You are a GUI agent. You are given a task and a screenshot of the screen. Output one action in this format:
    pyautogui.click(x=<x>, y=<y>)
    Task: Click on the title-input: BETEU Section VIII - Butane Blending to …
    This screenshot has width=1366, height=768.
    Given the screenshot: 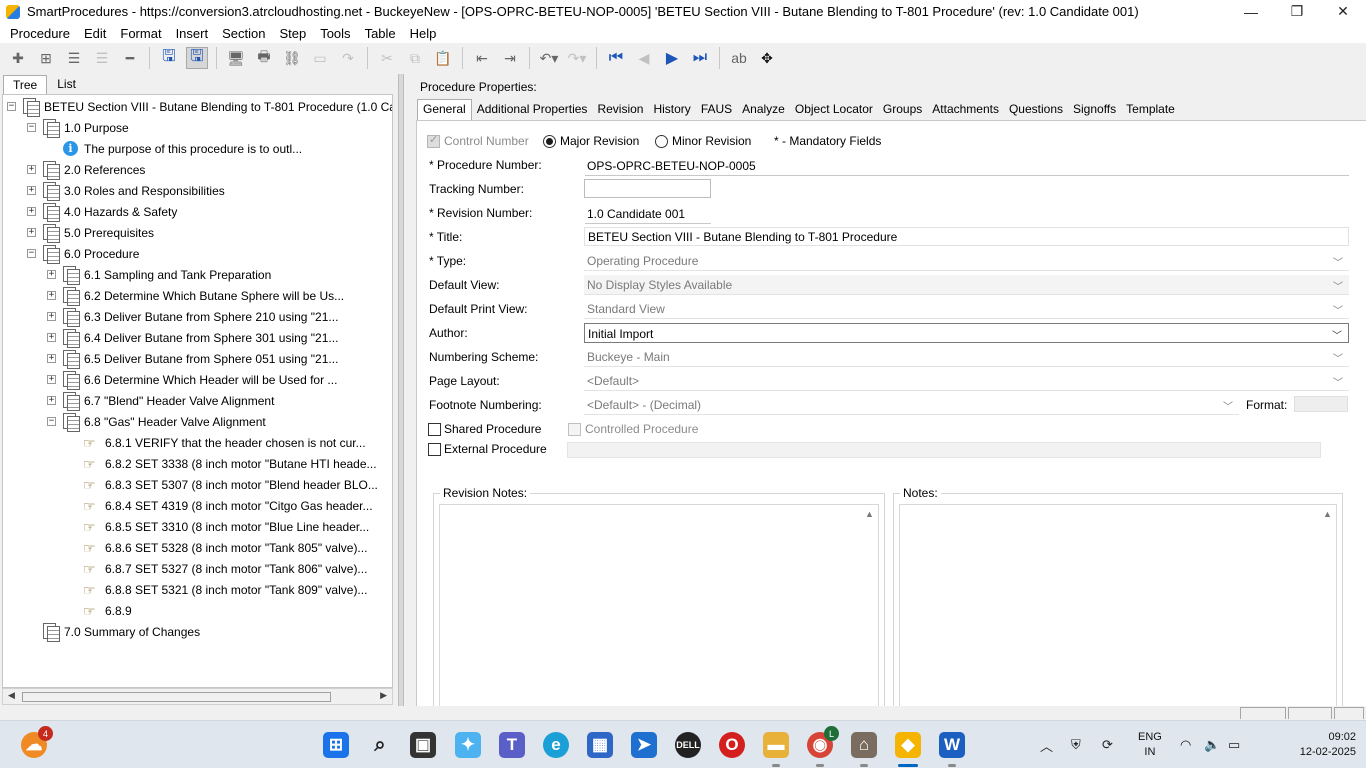 What is the action you would take?
    pyautogui.click(x=966, y=236)
    